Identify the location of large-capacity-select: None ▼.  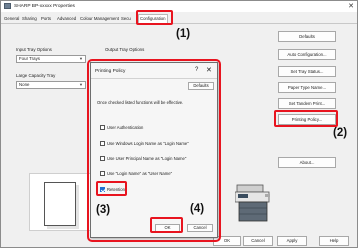
(51, 85).